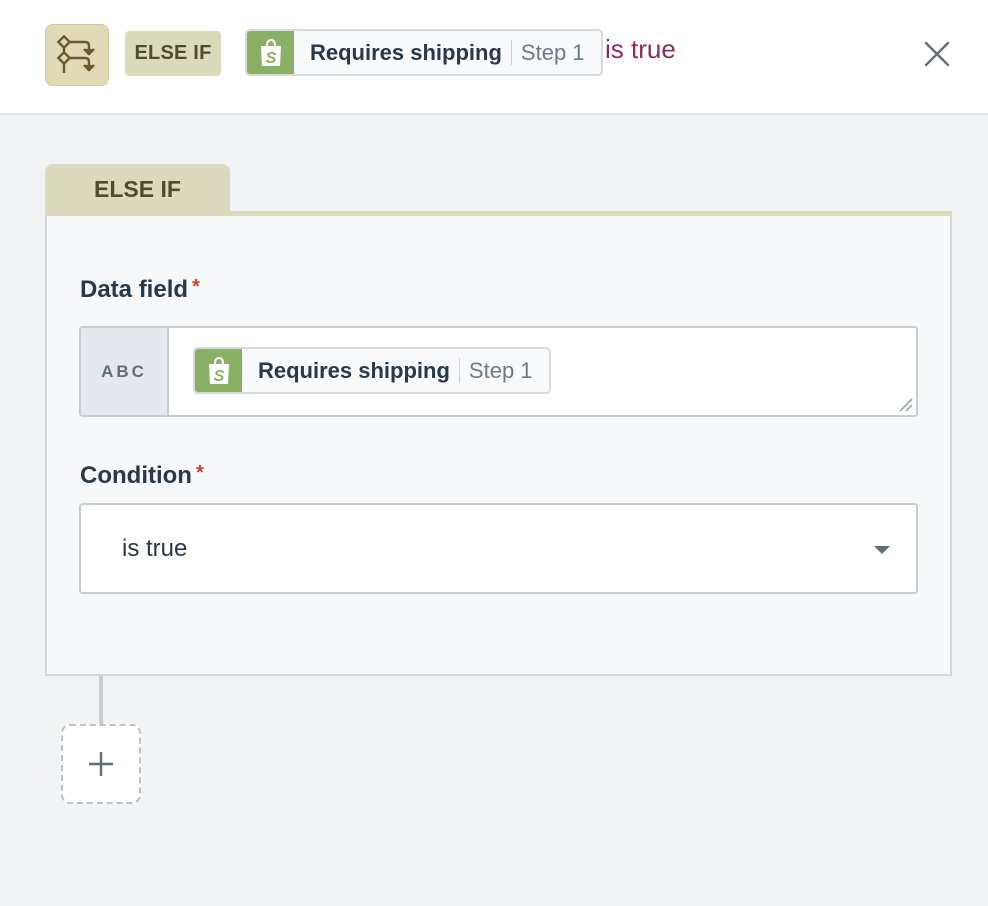 The height and width of the screenshot is (906, 988). I want to click on data-field-label-text: Data field, so click(134, 289).